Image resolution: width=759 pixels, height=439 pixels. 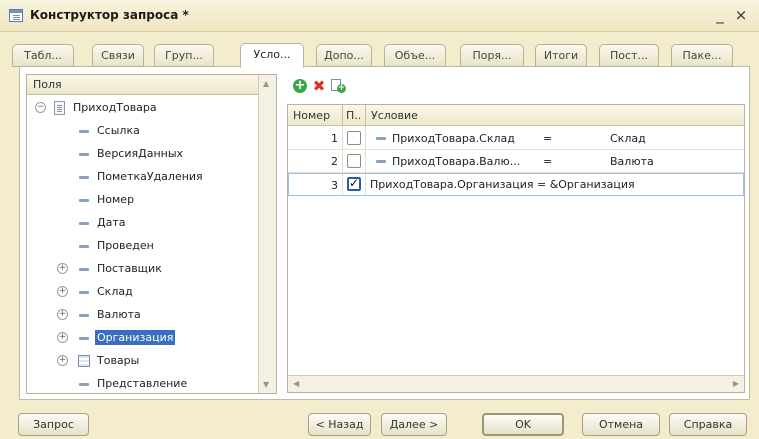 I want to click on tree-item-prihod-tovara: − ПриходТовара, so click(x=143, y=108).